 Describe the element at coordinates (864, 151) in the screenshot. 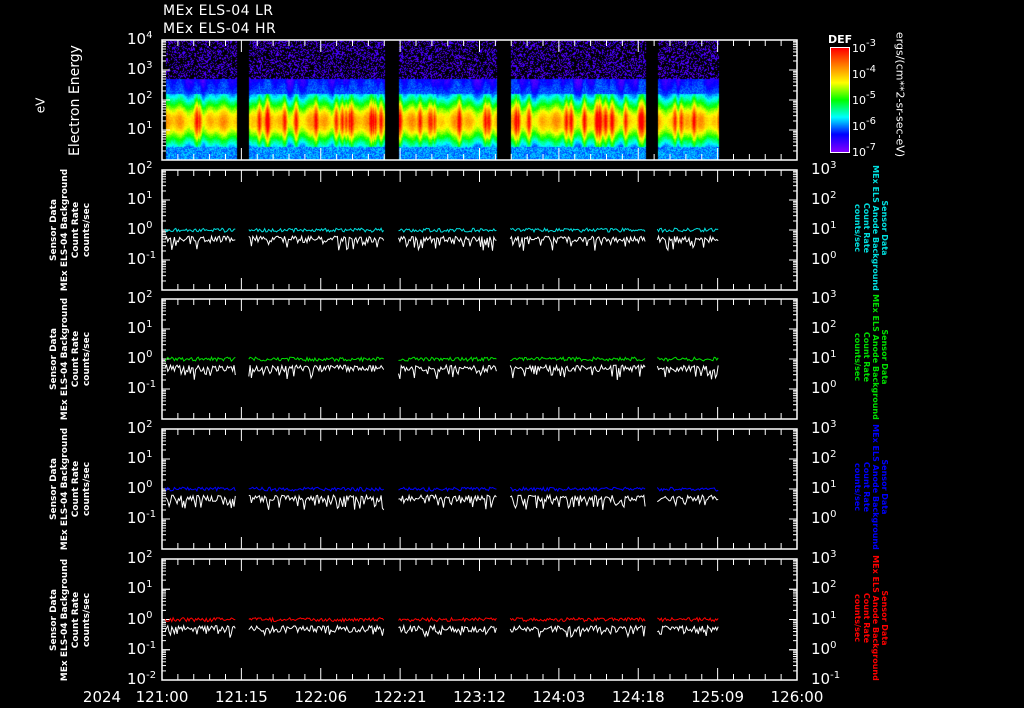

I see `colorbar-tick-label: 10-7` at that location.